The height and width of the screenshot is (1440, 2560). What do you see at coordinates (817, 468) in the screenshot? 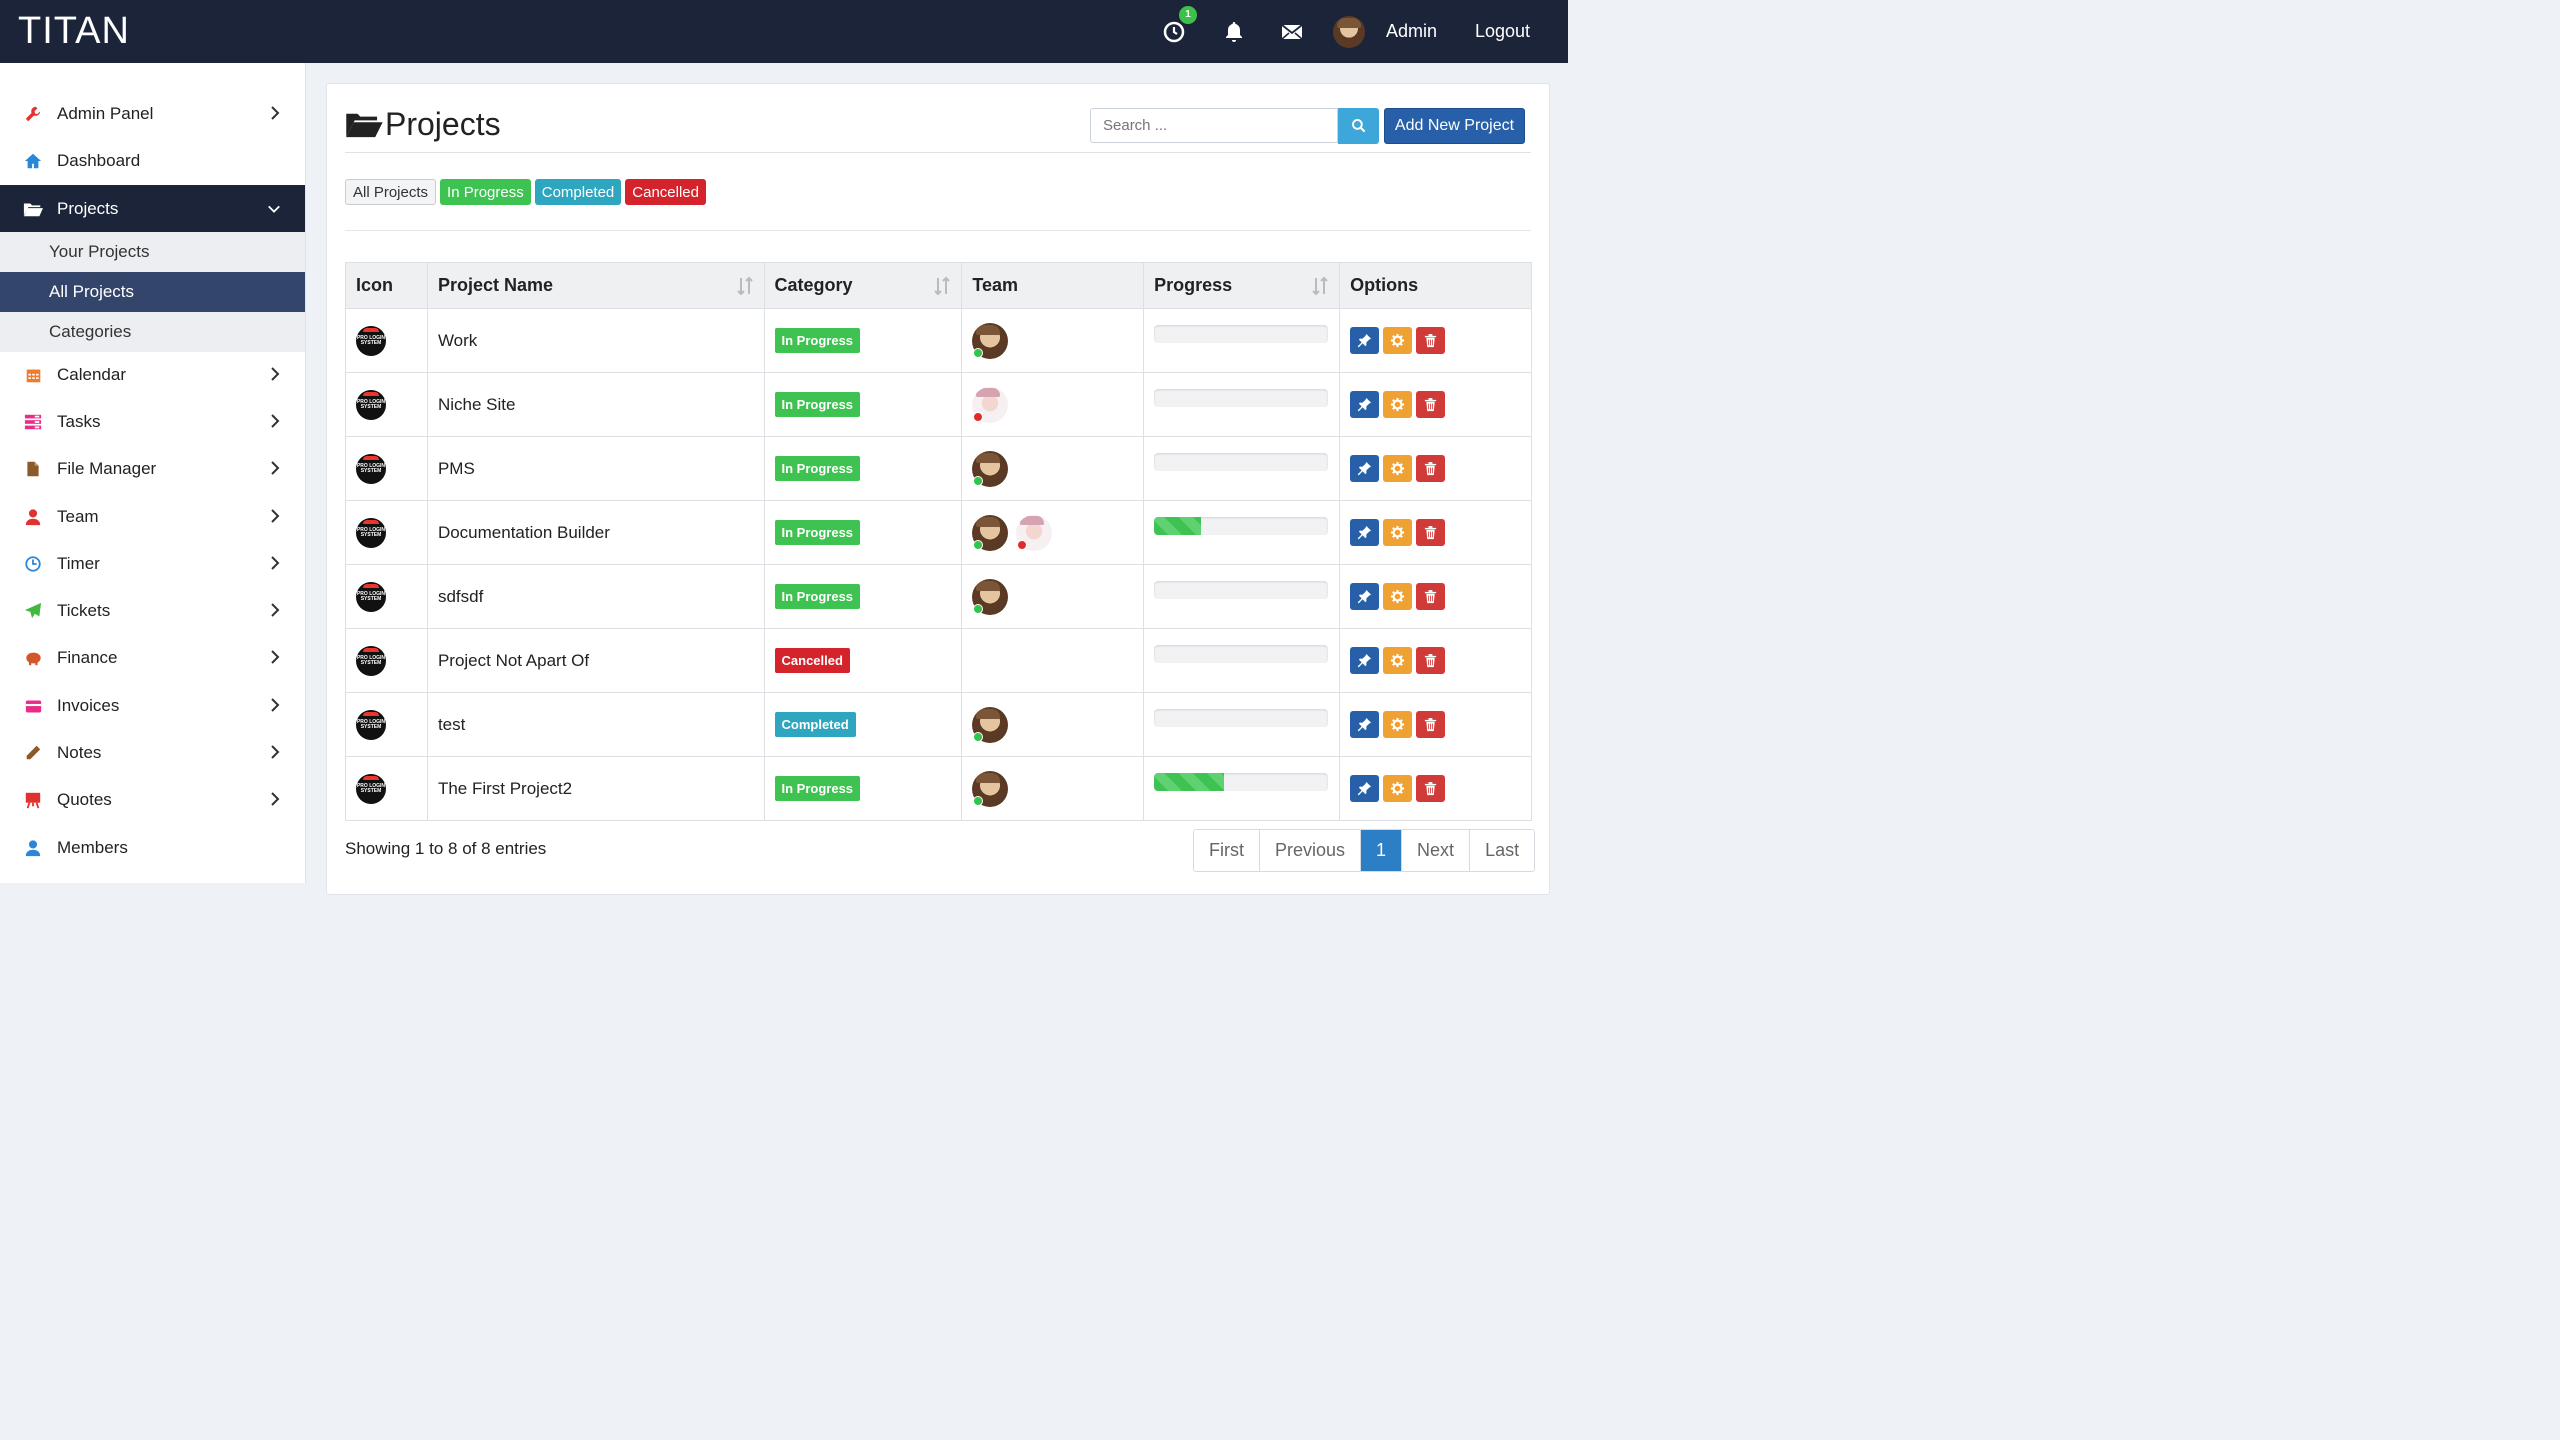
I see `category-badge: In Progress` at bounding box center [817, 468].